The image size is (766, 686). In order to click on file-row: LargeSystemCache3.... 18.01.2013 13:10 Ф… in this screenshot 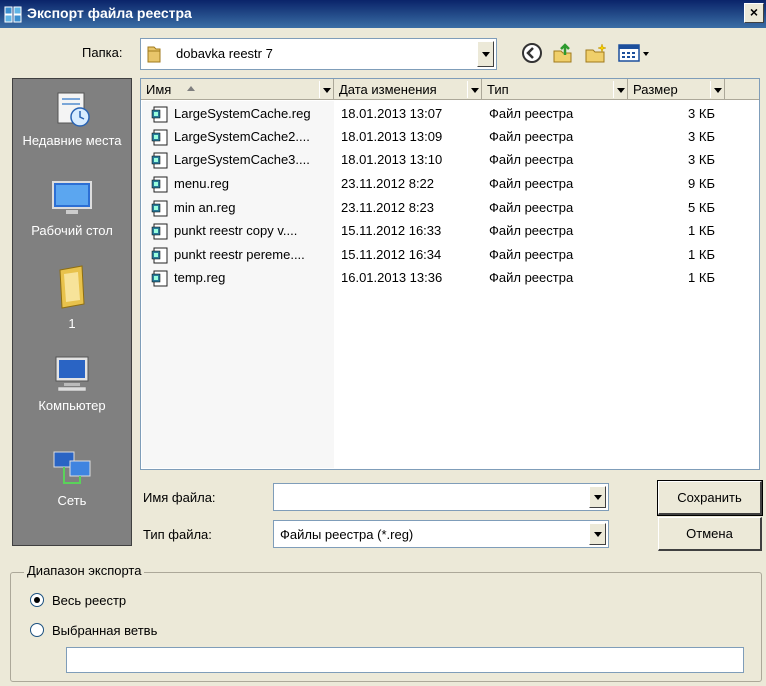, I will do `click(450, 160)`.